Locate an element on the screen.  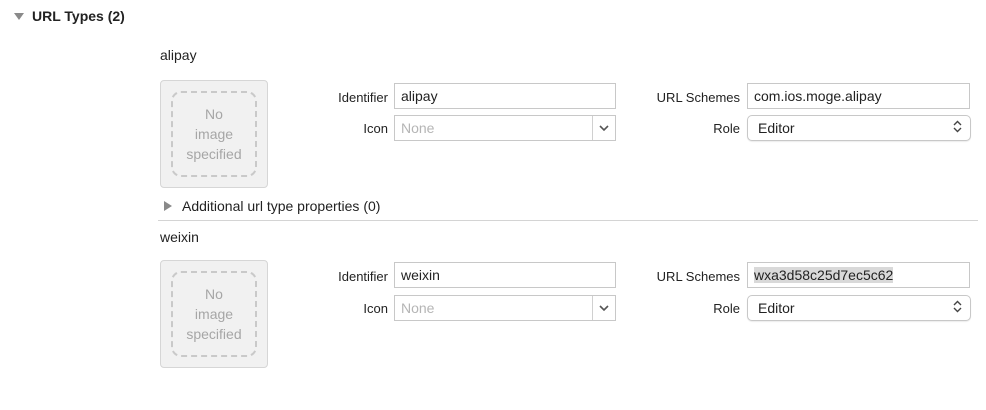
role-popup-alipay: Editor is located at coordinates (859, 128).